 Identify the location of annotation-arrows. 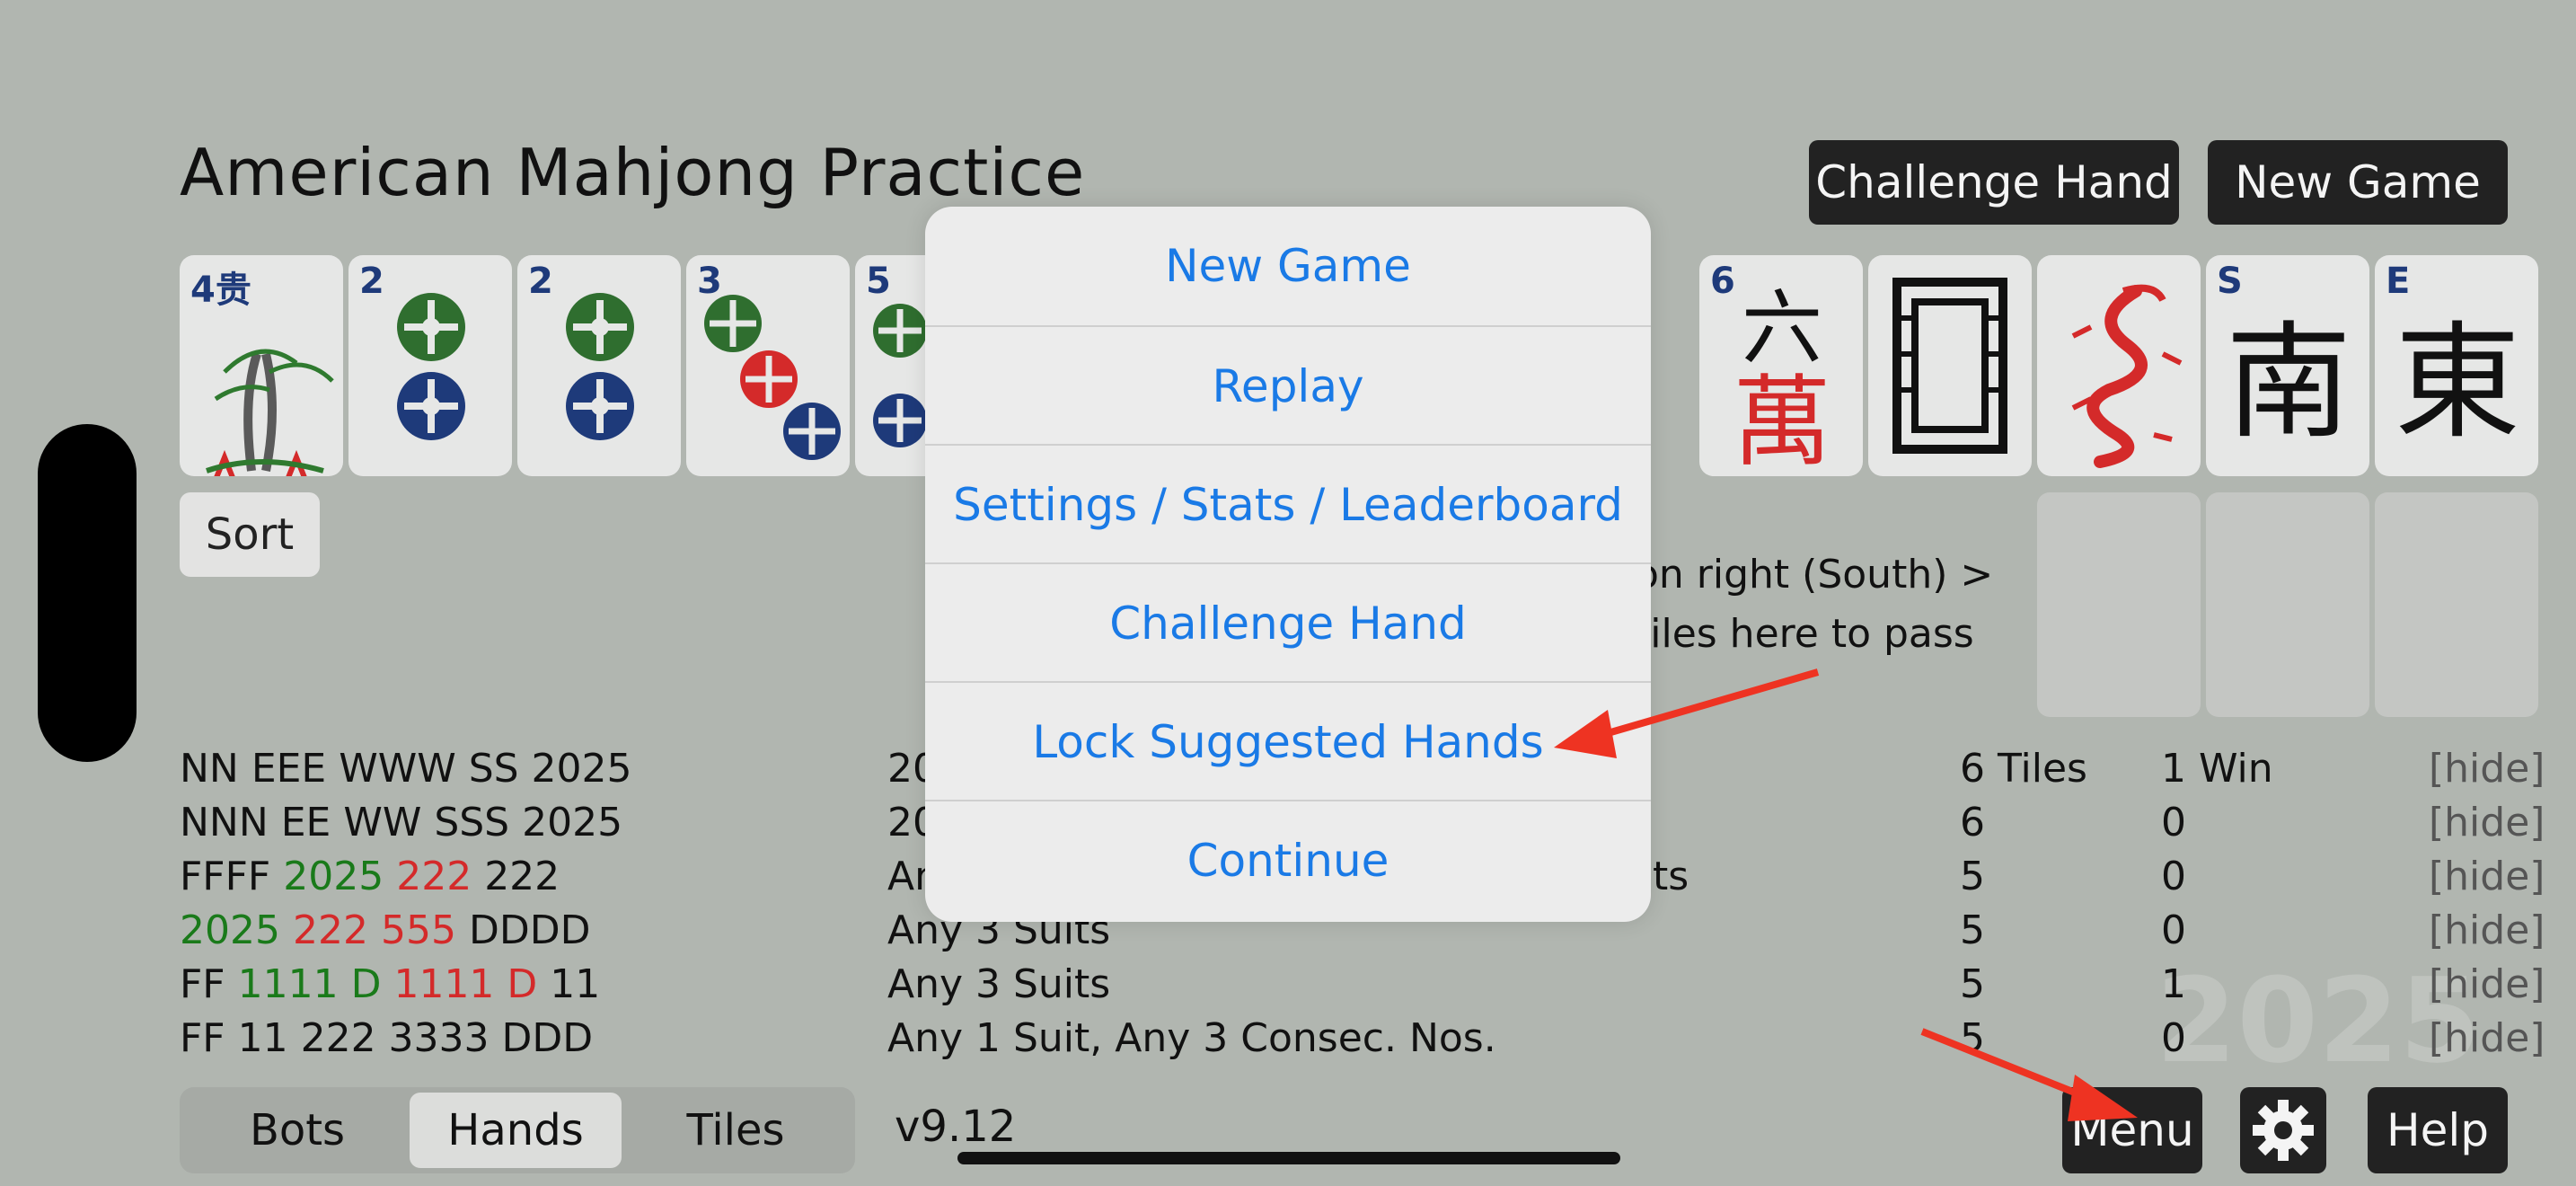
(1846, 894).